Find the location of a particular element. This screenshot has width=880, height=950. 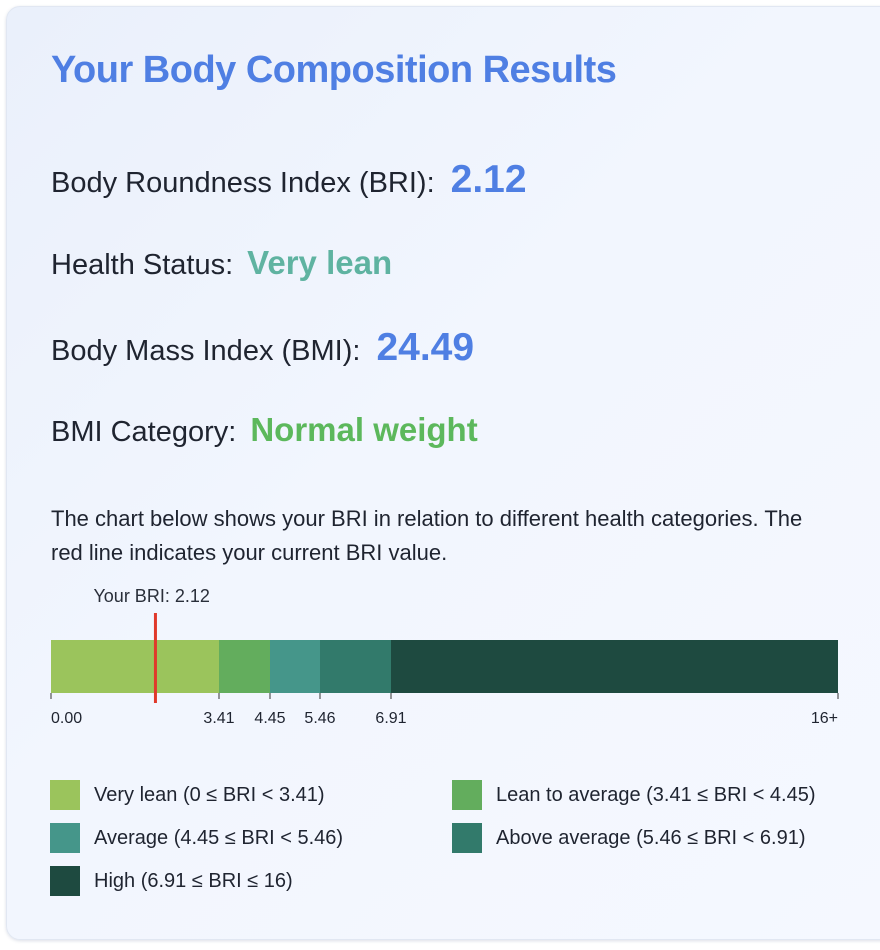

bmi-label: Body Mass Index (BMI): is located at coordinates (206, 351).